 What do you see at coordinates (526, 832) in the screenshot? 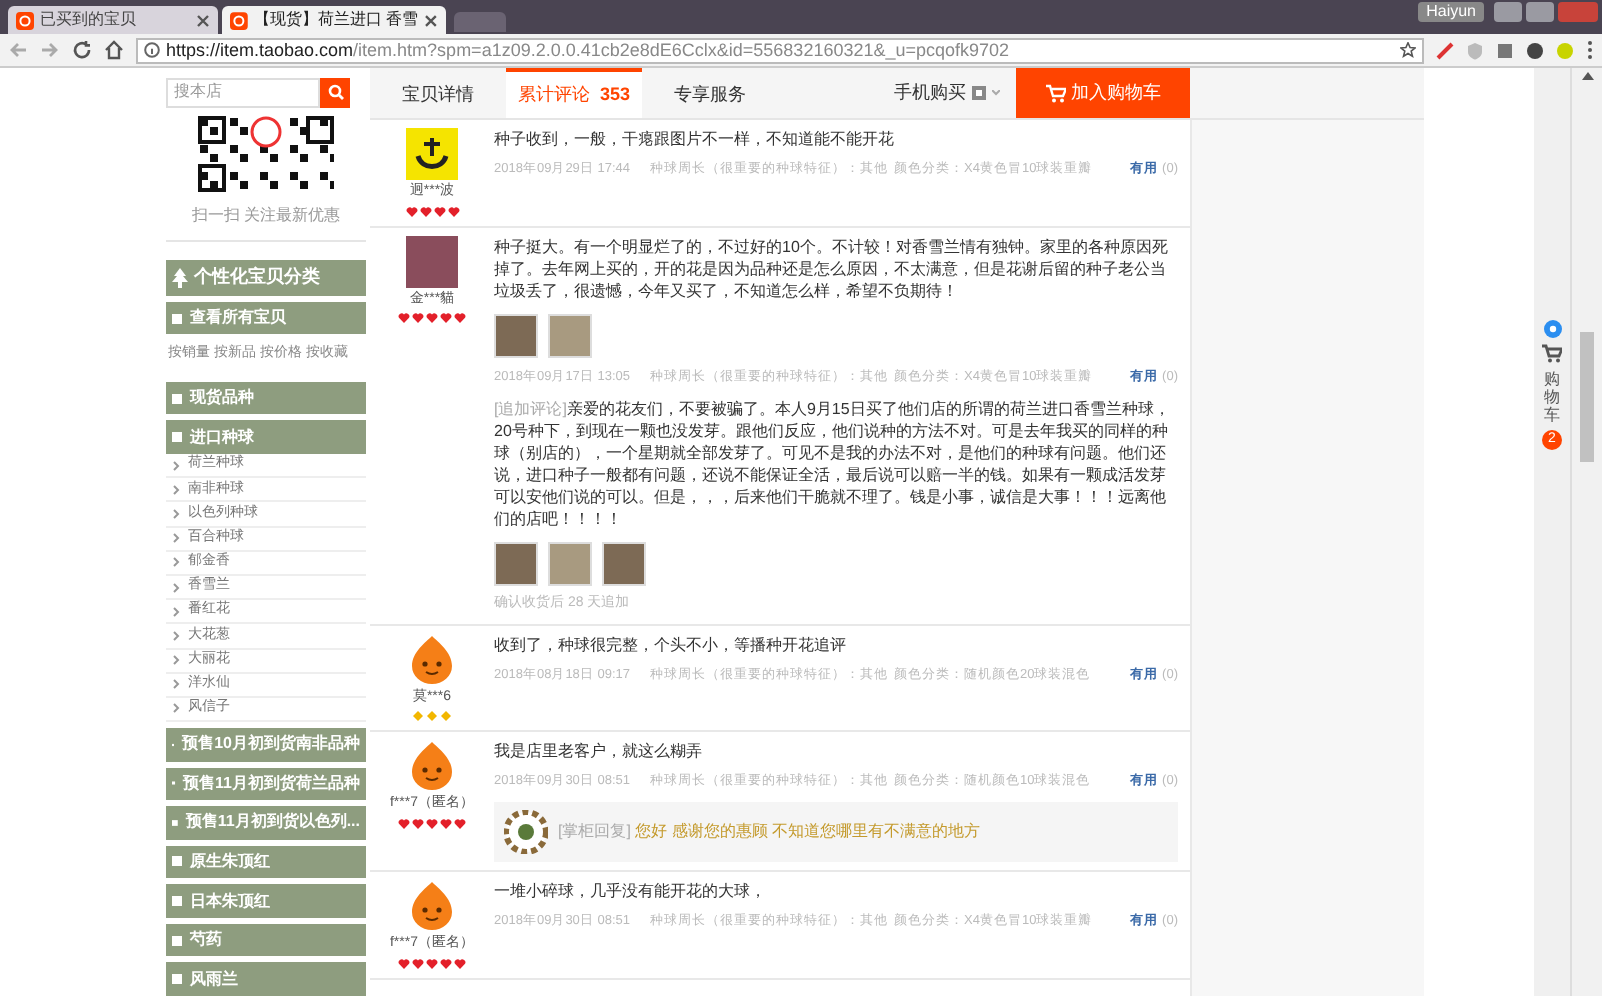
I see `shop-badge-icon` at bounding box center [526, 832].